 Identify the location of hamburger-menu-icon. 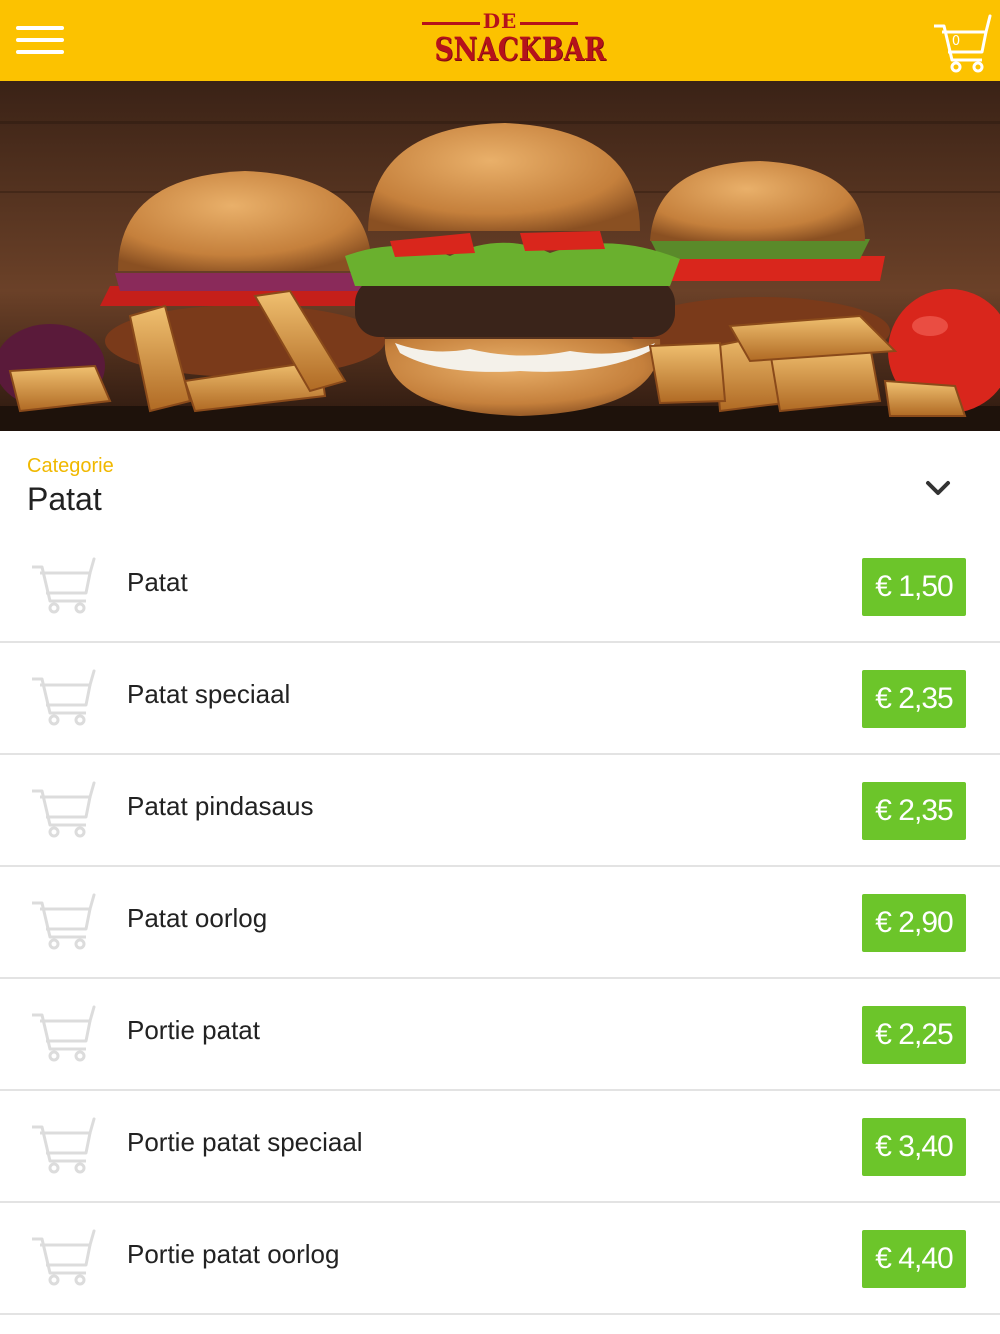
(40, 41).